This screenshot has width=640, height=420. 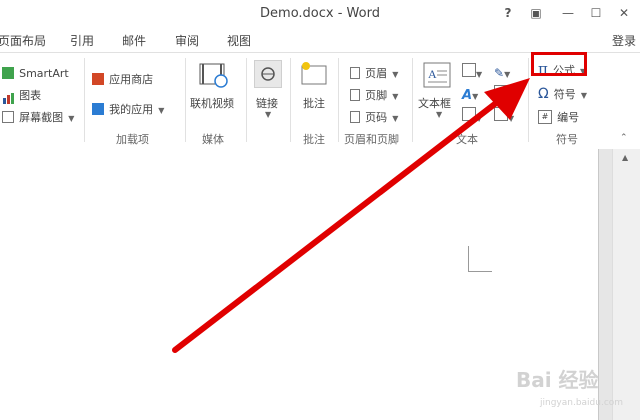 I want to click on baidu-watermark-url: jingyan.baidu.com, so click(x=582, y=403).